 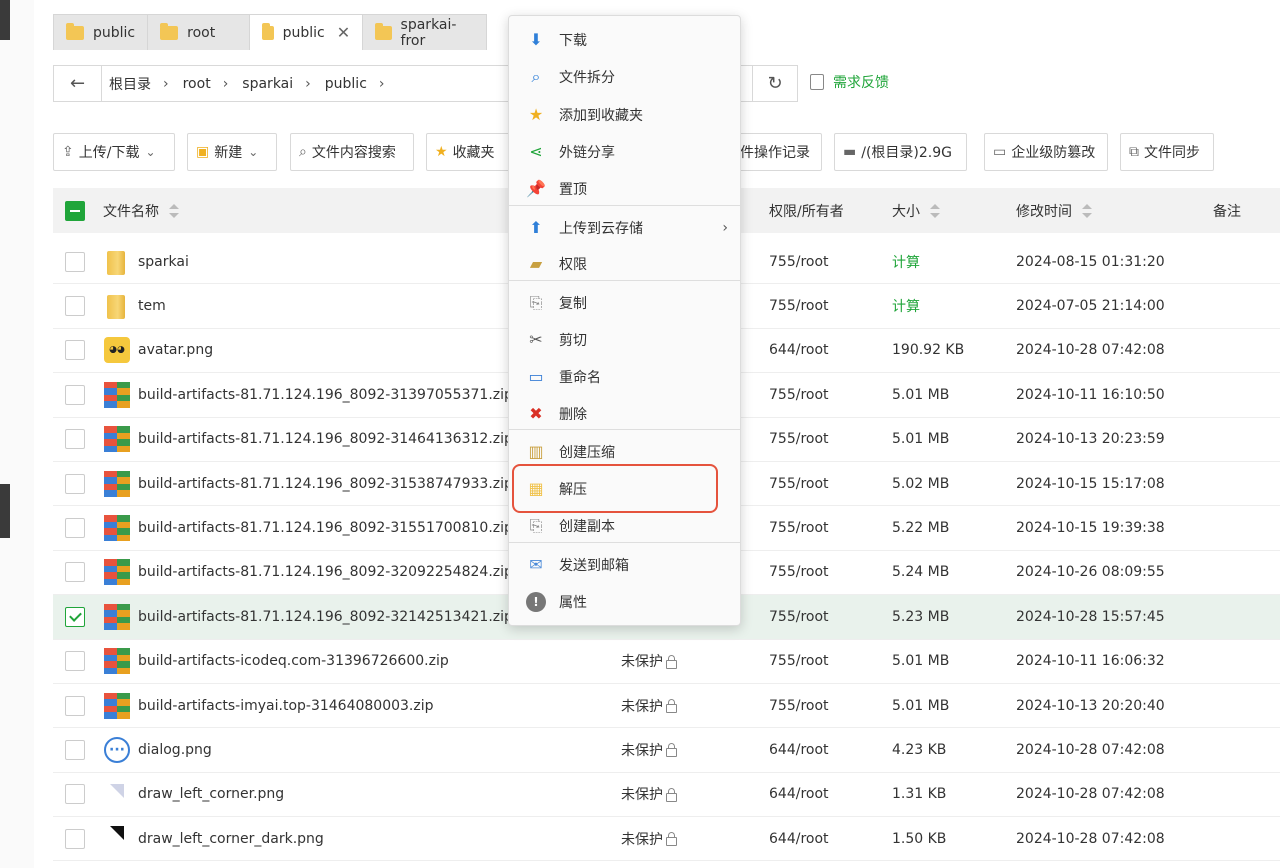 What do you see at coordinates (1054, 210) in the screenshot?
I see `column-modified-time: 修改时间` at bounding box center [1054, 210].